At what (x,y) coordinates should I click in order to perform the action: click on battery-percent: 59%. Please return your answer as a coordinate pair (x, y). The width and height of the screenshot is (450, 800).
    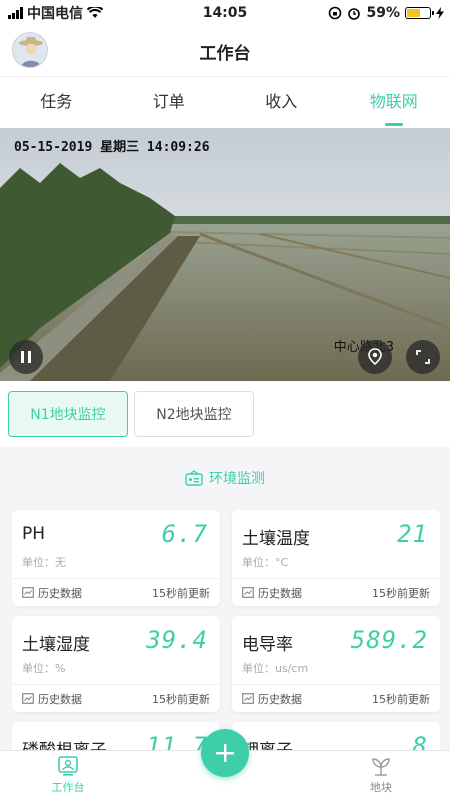
    Looking at the image, I should click on (383, 13).